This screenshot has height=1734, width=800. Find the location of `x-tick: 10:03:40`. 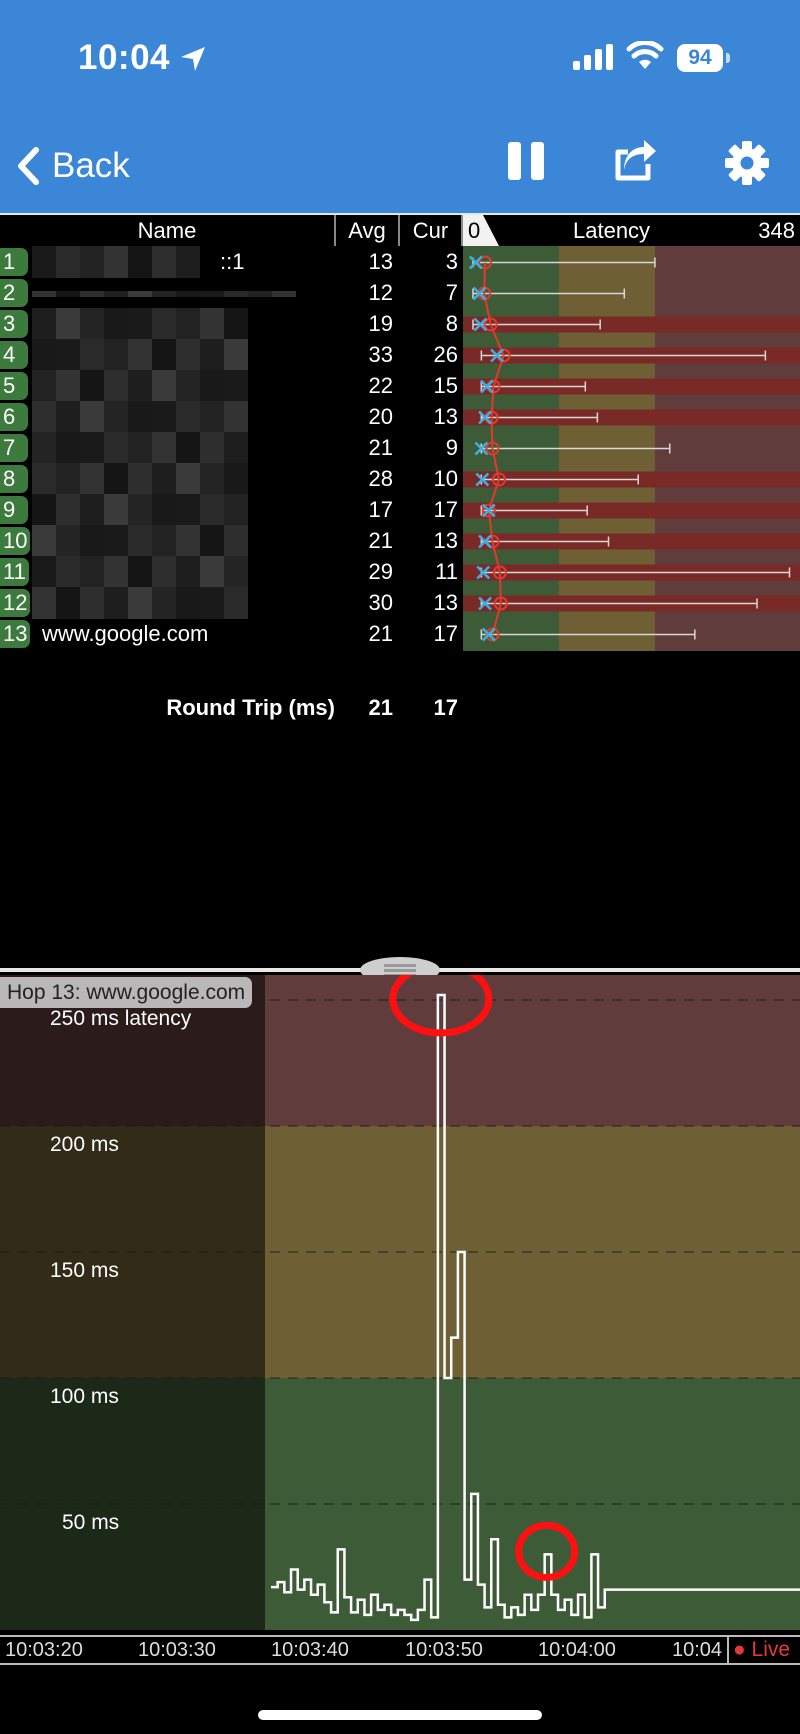

x-tick: 10:03:40 is located at coordinates (310, 1650).